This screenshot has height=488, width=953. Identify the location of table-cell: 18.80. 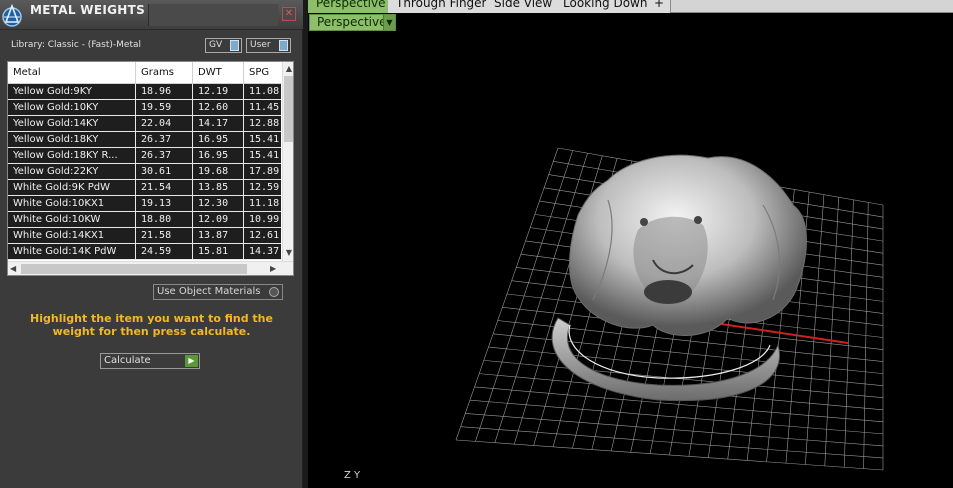
(164, 219).